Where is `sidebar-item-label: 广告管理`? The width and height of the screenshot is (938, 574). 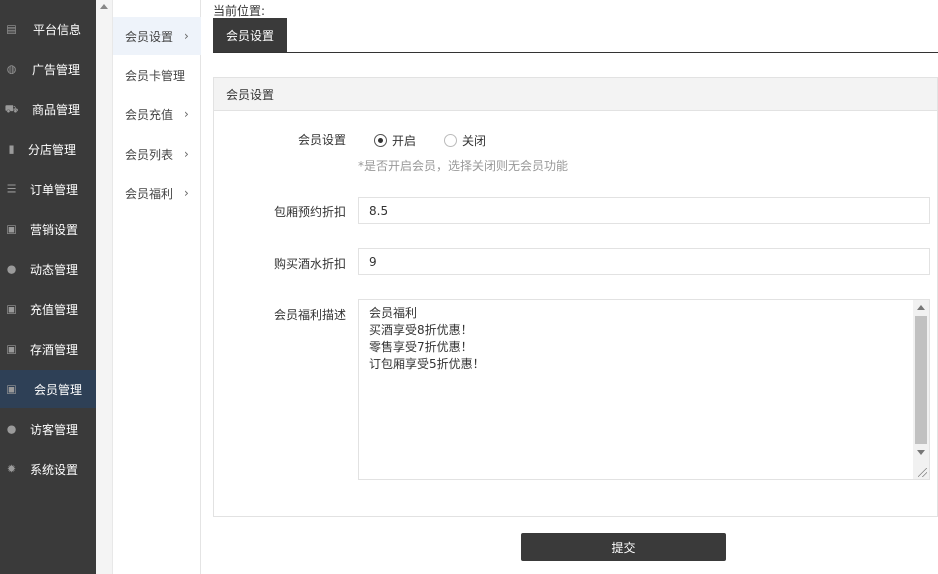 sidebar-item-label: 广告管理 is located at coordinates (56, 69).